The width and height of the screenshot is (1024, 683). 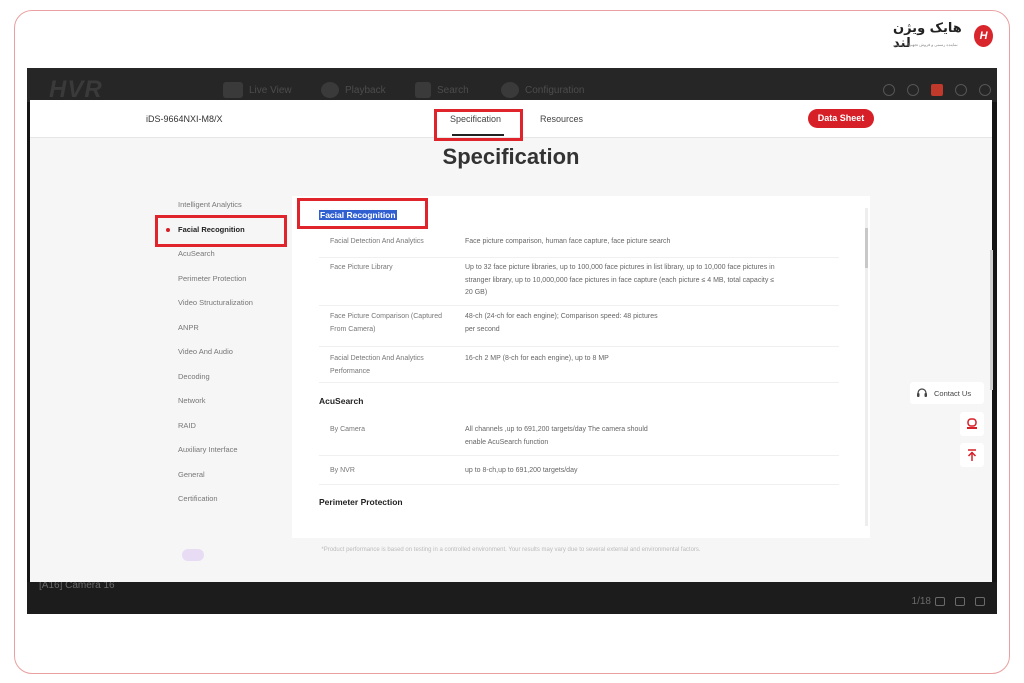 What do you see at coordinates (353, 90) in the screenshot?
I see `nvr-nav-playback: Playback` at bounding box center [353, 90].